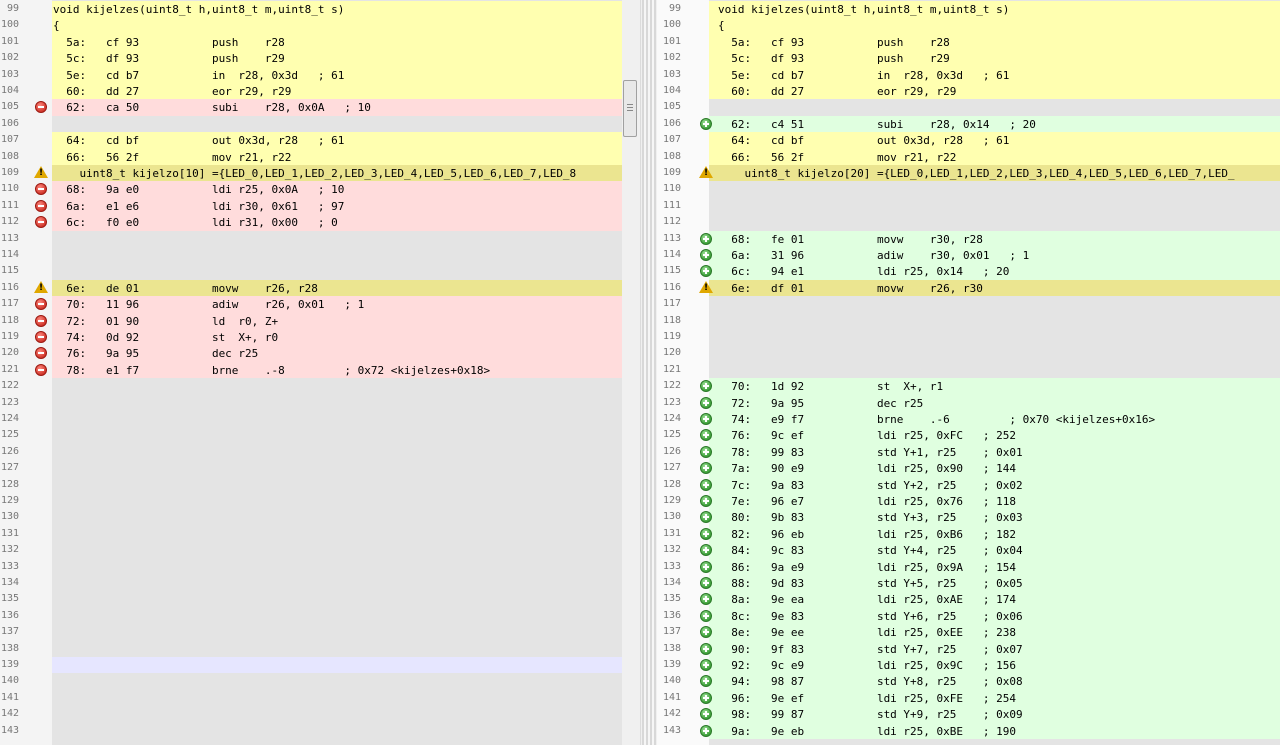 This screenshot has height=745, width=1280. I want to click on diff-line: 105 62: ca 50 subi r28, 0x0A ; 10, so click(311, 107).